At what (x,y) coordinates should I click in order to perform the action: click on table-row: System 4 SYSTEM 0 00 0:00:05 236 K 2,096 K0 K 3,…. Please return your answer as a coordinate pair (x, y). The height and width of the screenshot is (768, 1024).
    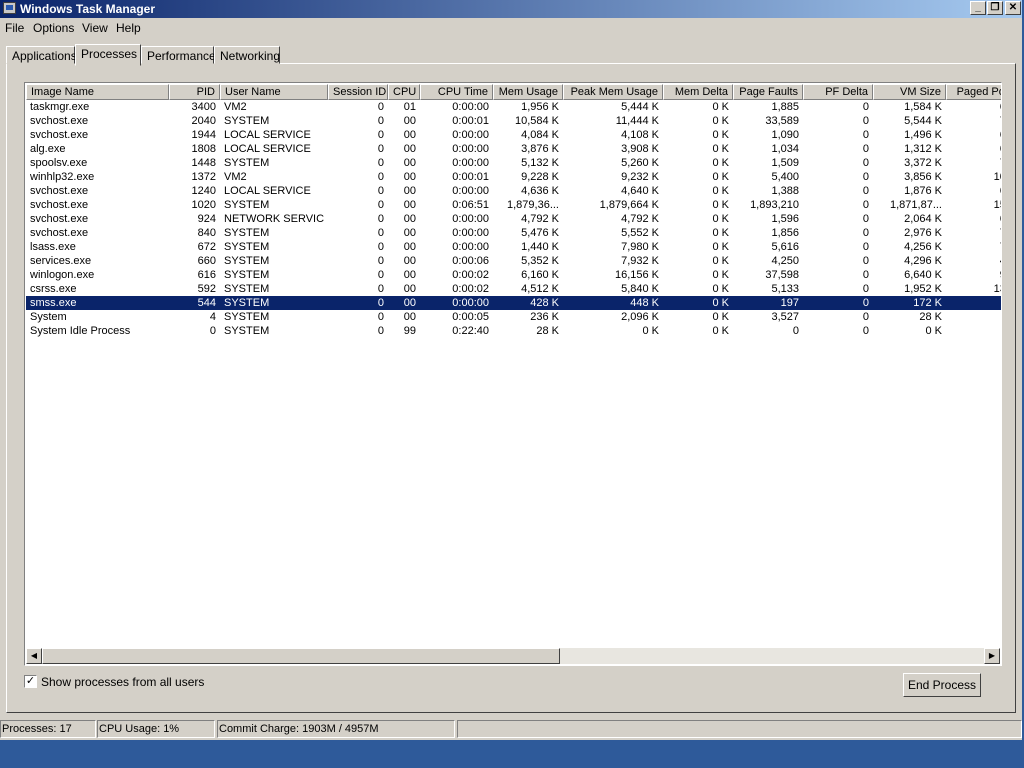
    Looking at the image, I should click on (513, 317).